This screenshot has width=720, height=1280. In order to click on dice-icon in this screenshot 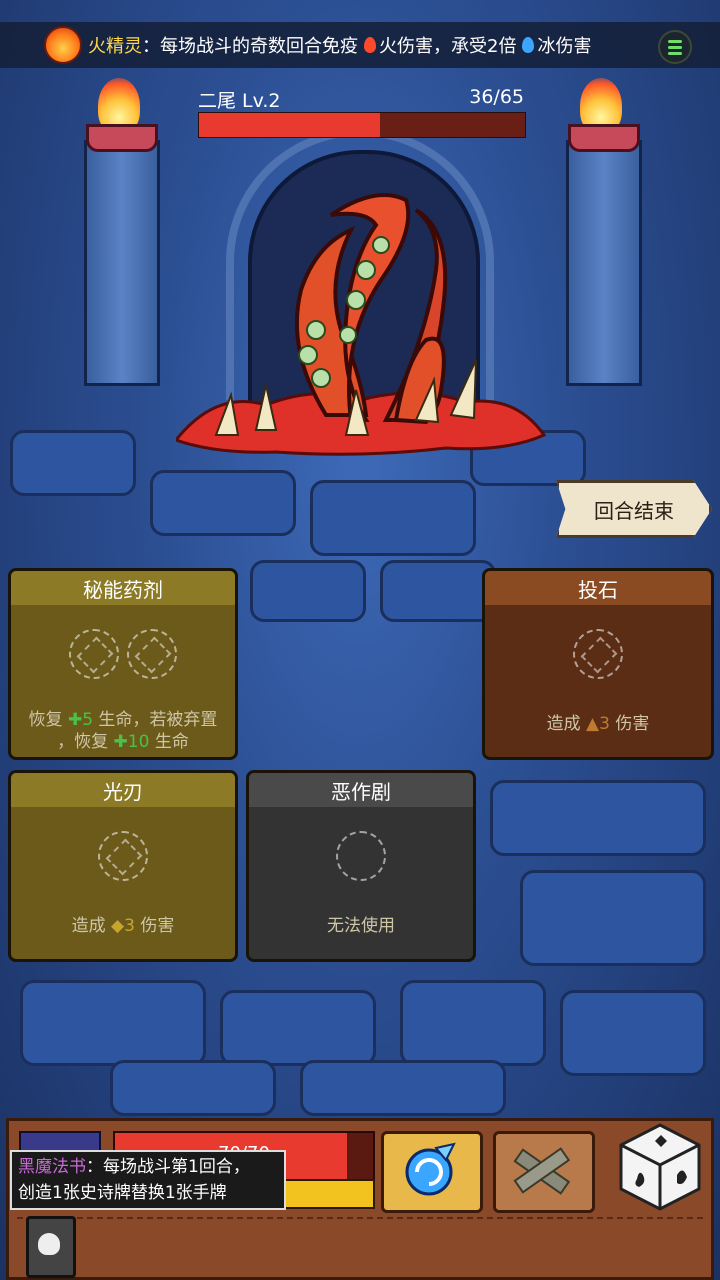, I will do `click(660, 1167)`.